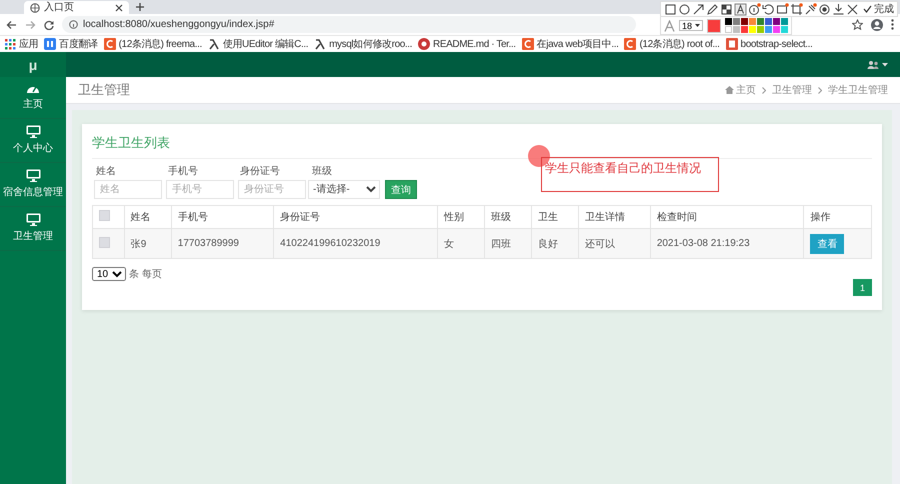 This screenshot has height=484, width=900. I want to click on filter-label: 身份证号, so click(260, 171).